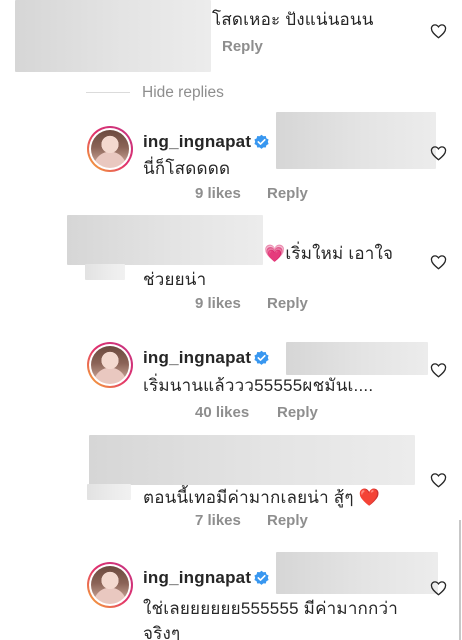  Describe the element at coordinates (162, 632) in the screenshot. I see `comment-text-line-2: จริงๆ` at that location.